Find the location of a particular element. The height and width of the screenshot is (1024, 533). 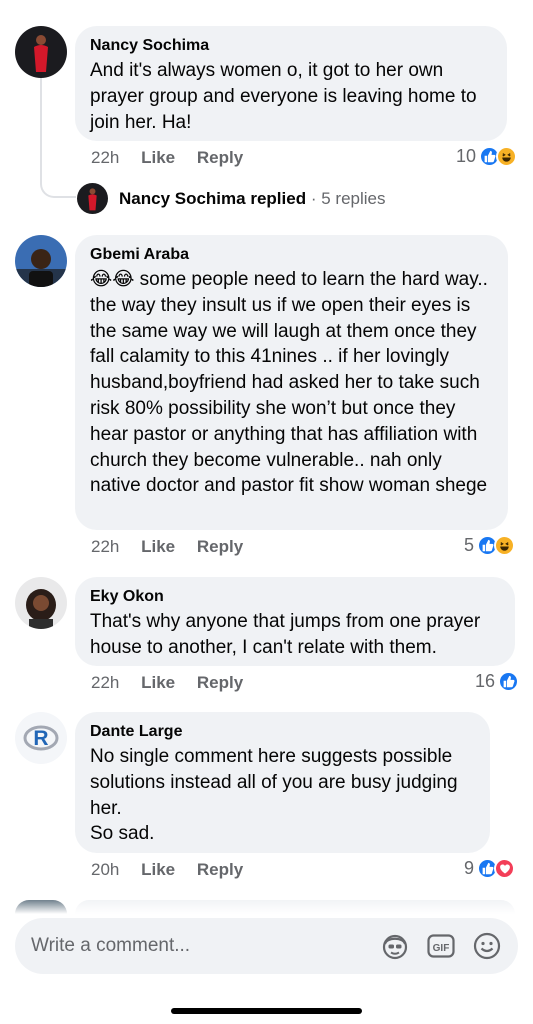

comment-author: Eky Okon is located at coordinates (294, 597).